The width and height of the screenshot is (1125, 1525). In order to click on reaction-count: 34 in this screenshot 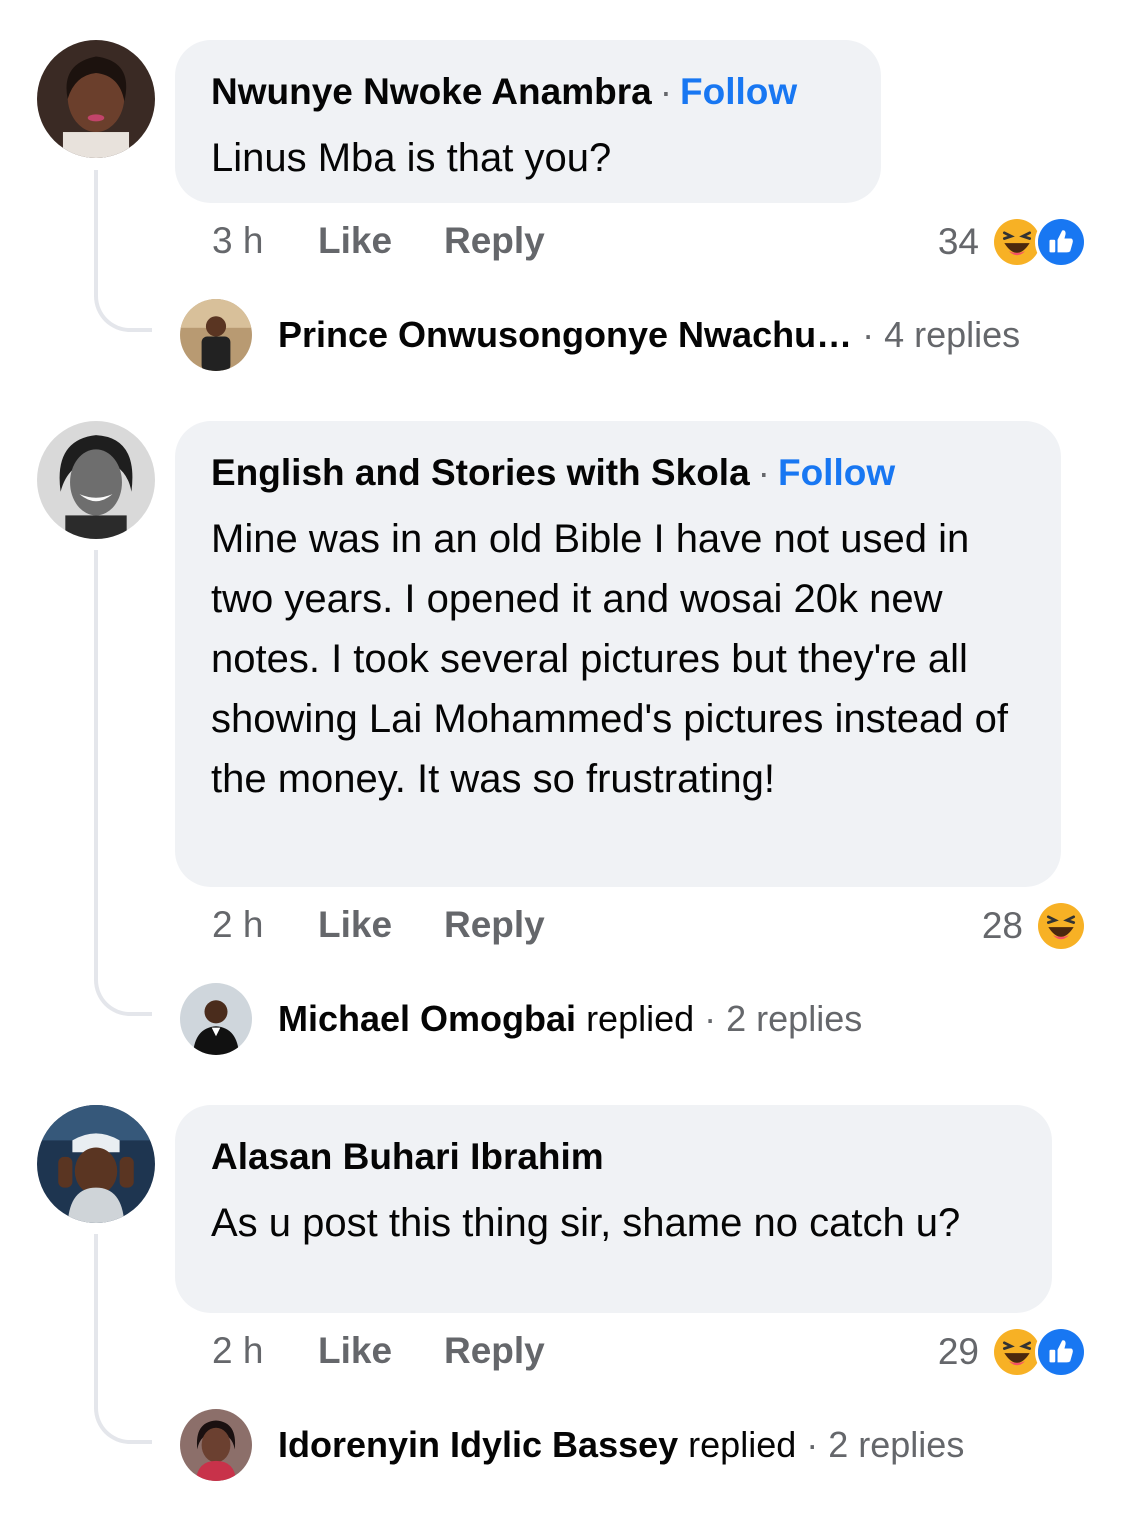, I will do `click(958, 241)`.